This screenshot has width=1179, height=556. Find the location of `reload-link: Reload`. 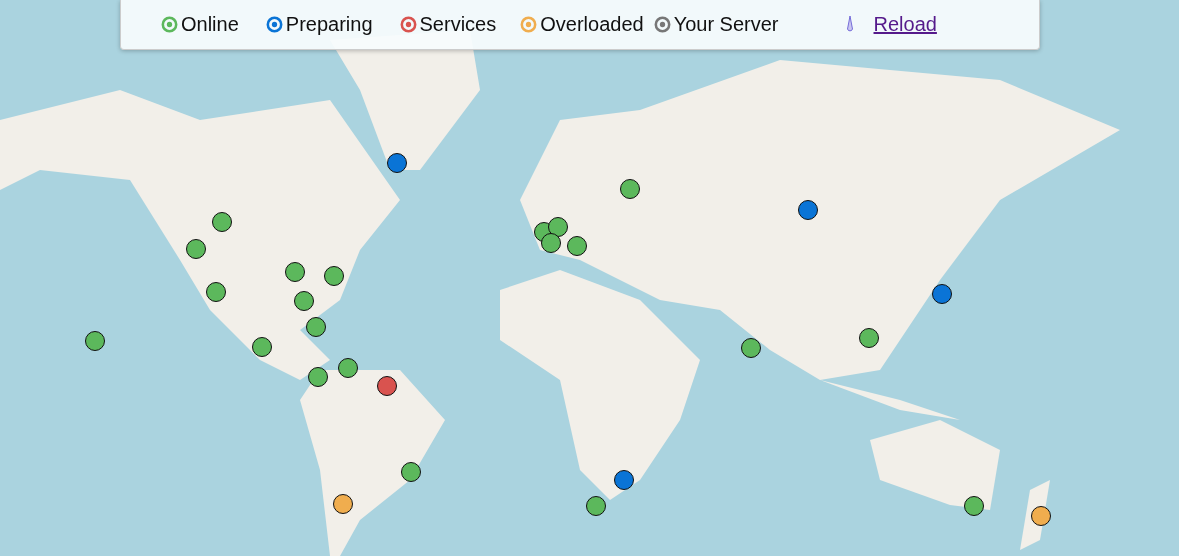

reload-link: Reload is located at coordinates (905, 24).